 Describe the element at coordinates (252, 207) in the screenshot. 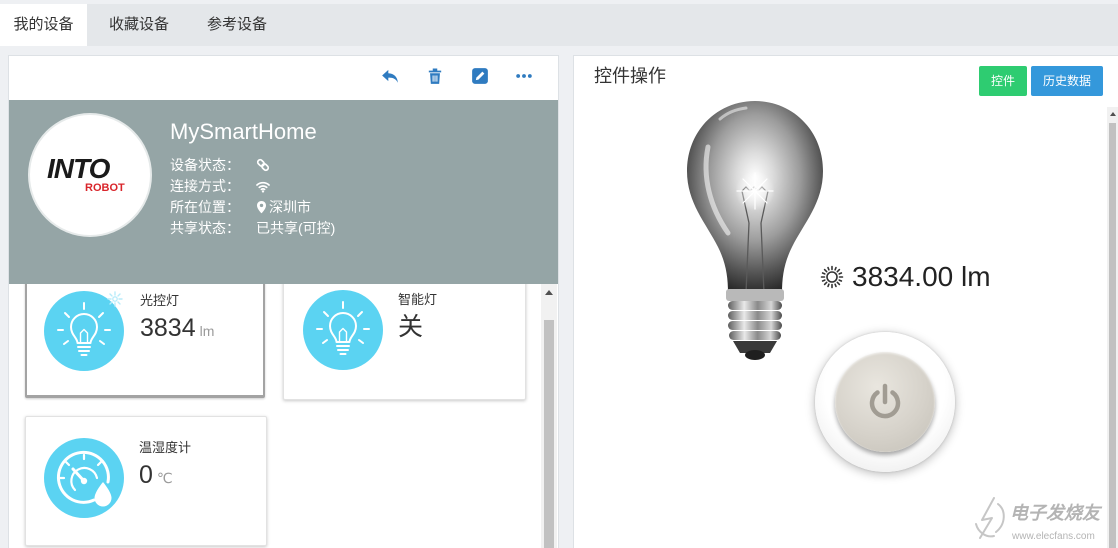

I see `field-location: 所在位置： 深圳市` at that location.